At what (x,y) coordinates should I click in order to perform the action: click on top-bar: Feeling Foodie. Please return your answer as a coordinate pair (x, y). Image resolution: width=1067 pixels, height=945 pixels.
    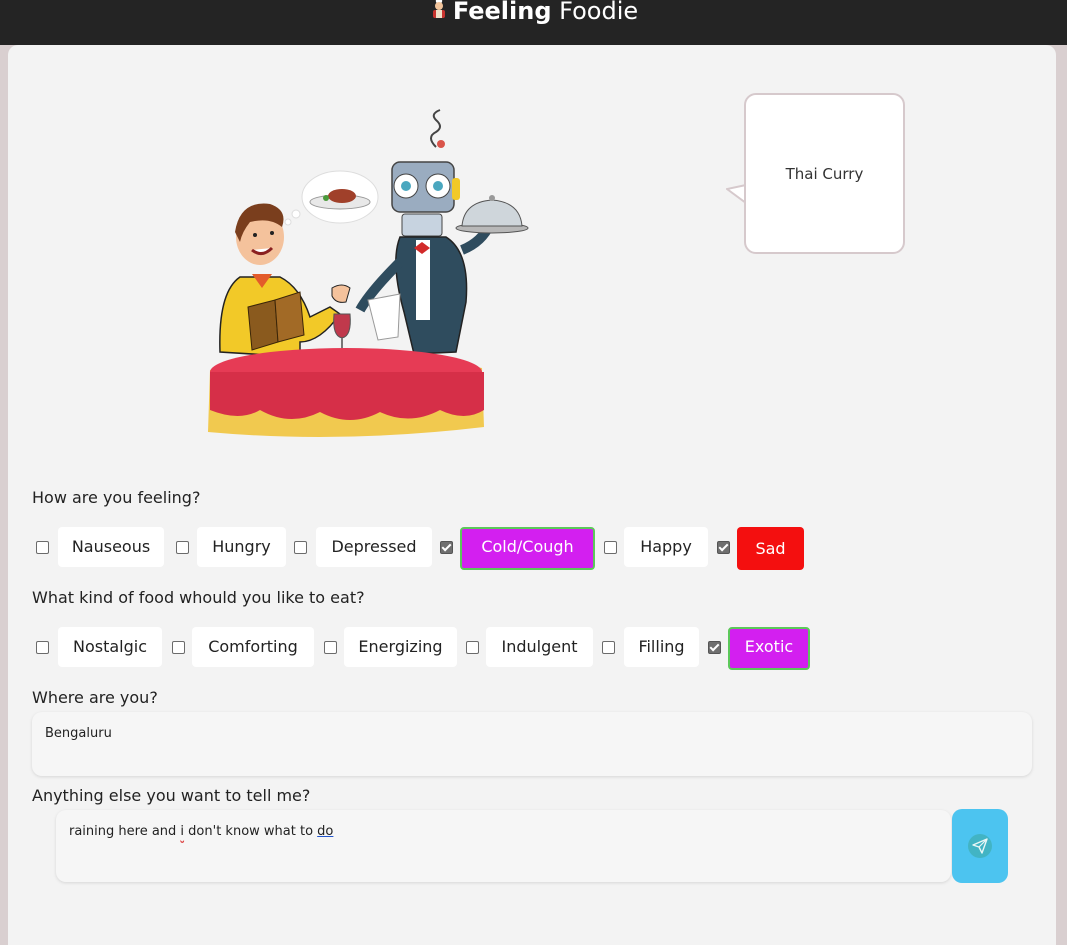
    Looking at the image, I should click on (533, 22).